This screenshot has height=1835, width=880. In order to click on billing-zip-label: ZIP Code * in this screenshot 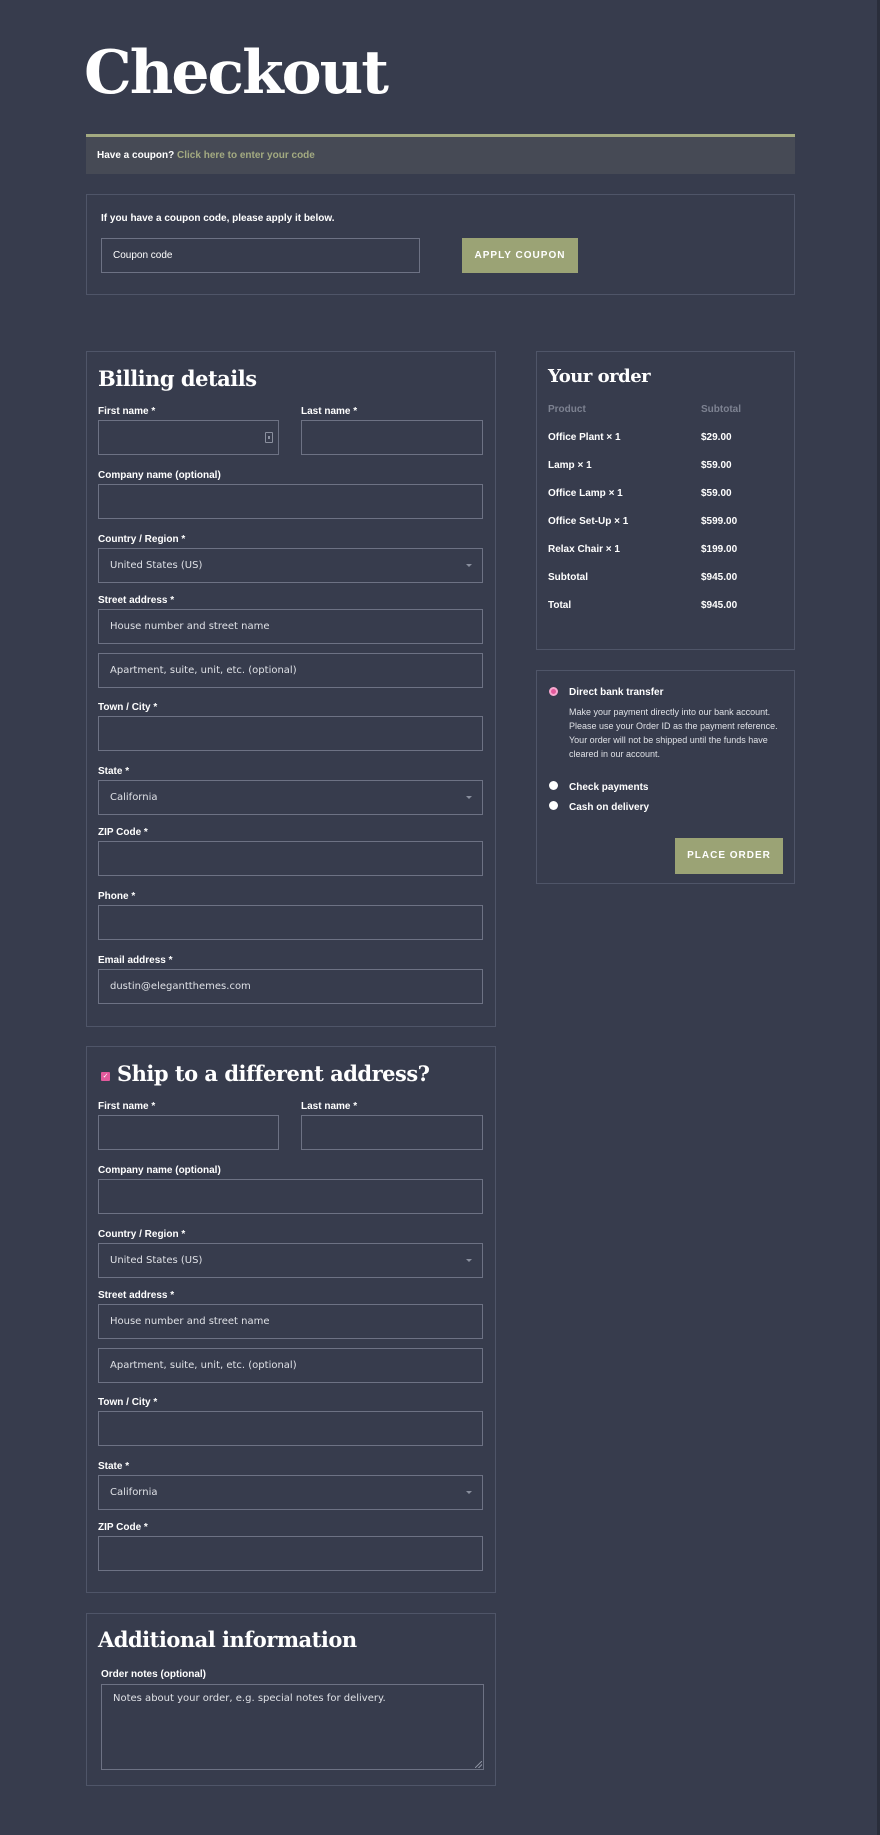, I will do `click(123, 832)`.